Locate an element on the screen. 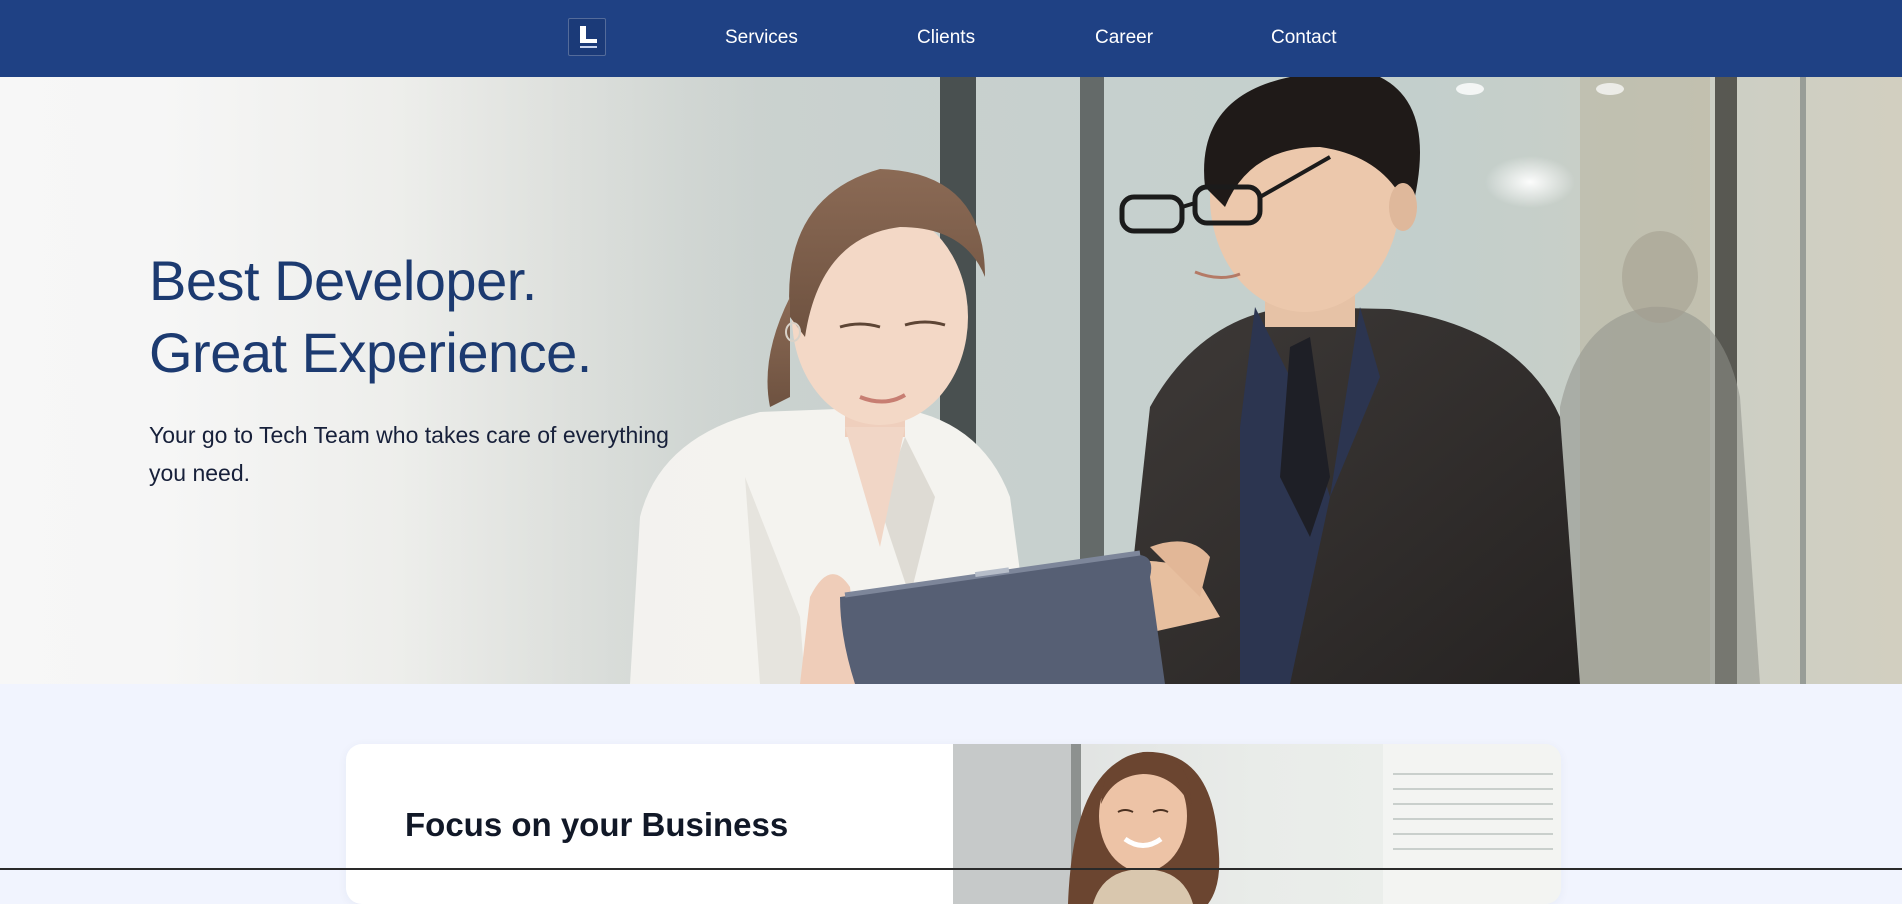 The width and height of the screenshot is (1902, 904). nav-link-services: Services is located at coordinates (761, 38).